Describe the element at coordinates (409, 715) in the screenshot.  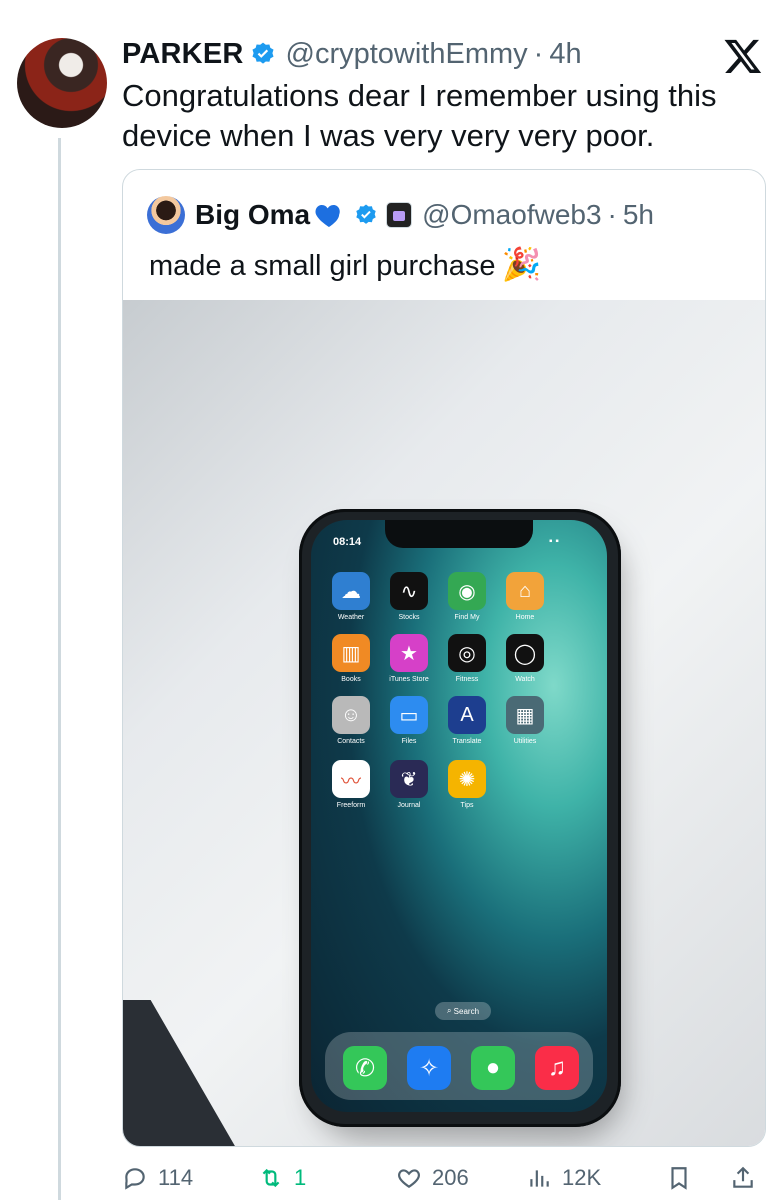
I see `files-icon: ▭` at that location.